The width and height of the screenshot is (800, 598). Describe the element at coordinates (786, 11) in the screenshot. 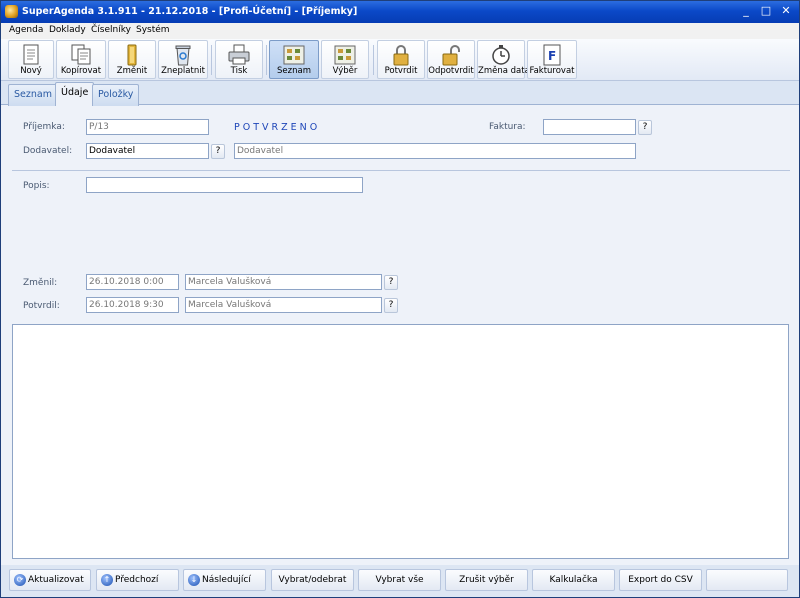

I see `close-button: ✕` at that location.